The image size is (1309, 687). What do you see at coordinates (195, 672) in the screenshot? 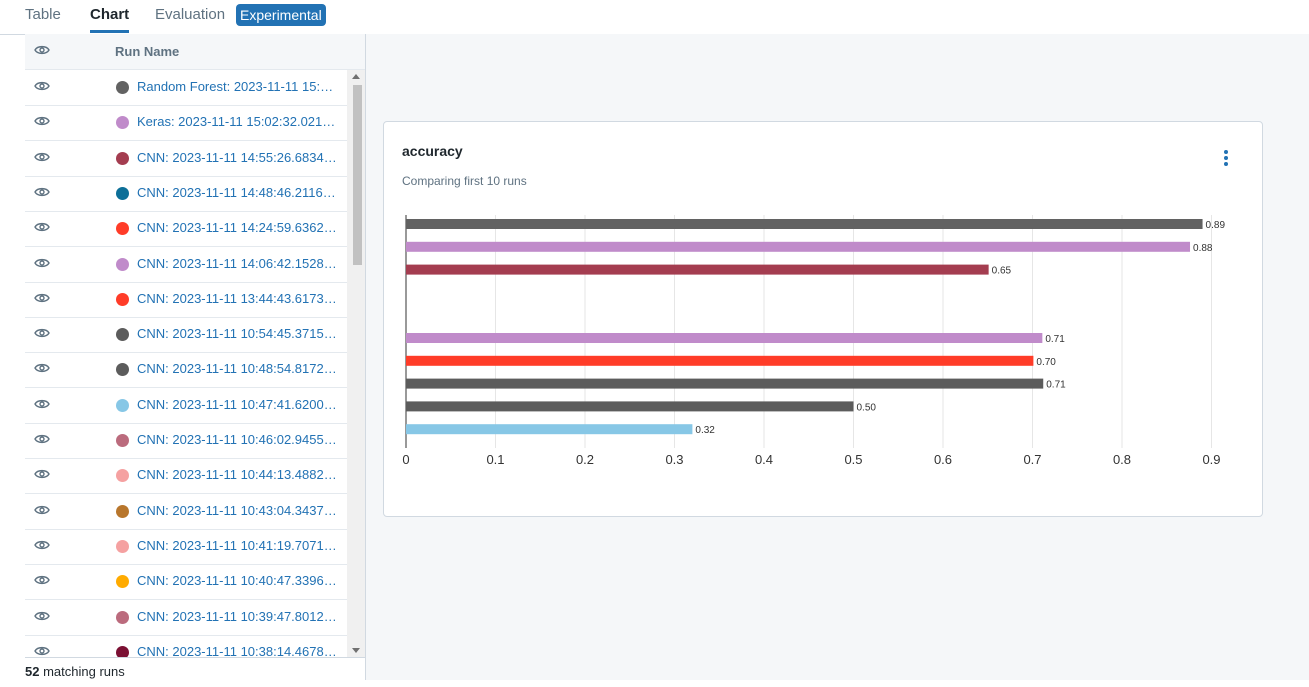
I see `matching-runs-count: 52 matching runs` at bounding box center [195, 672].